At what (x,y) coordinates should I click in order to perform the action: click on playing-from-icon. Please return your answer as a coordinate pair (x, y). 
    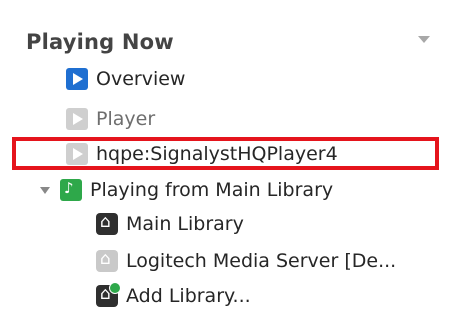
    Looking at the image, I should click on (71, 190).